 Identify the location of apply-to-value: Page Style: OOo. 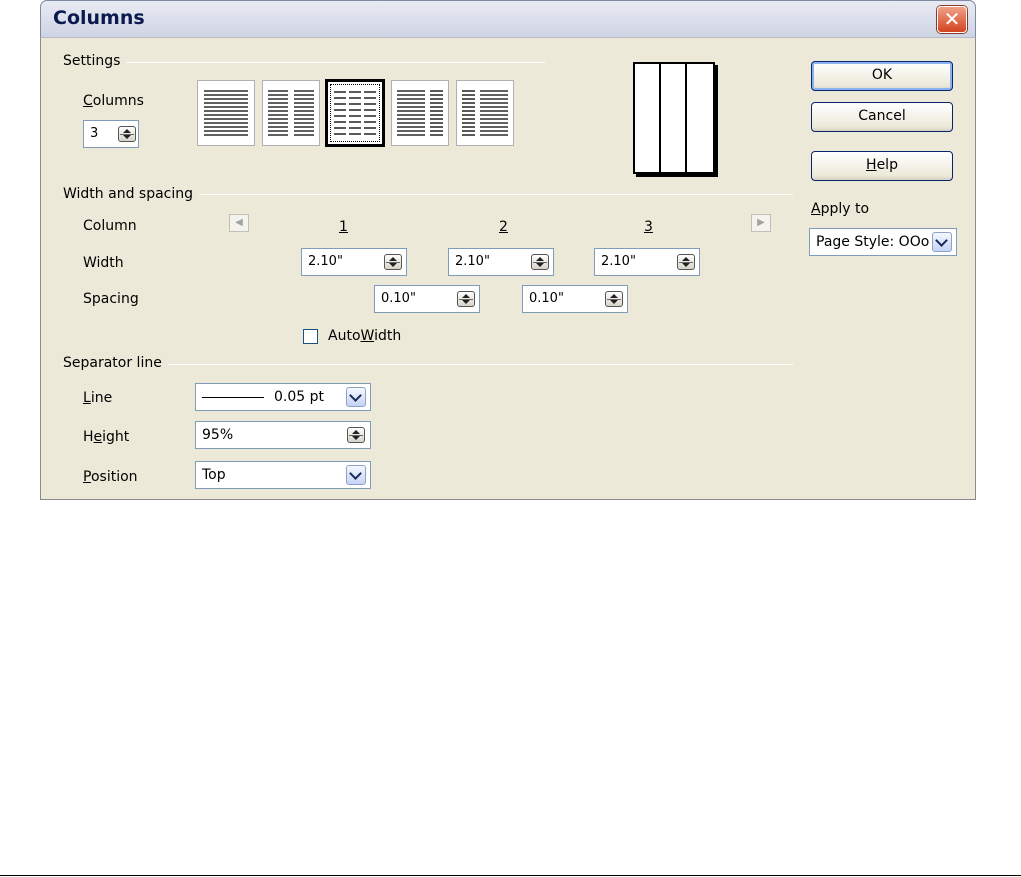
(873, 242).